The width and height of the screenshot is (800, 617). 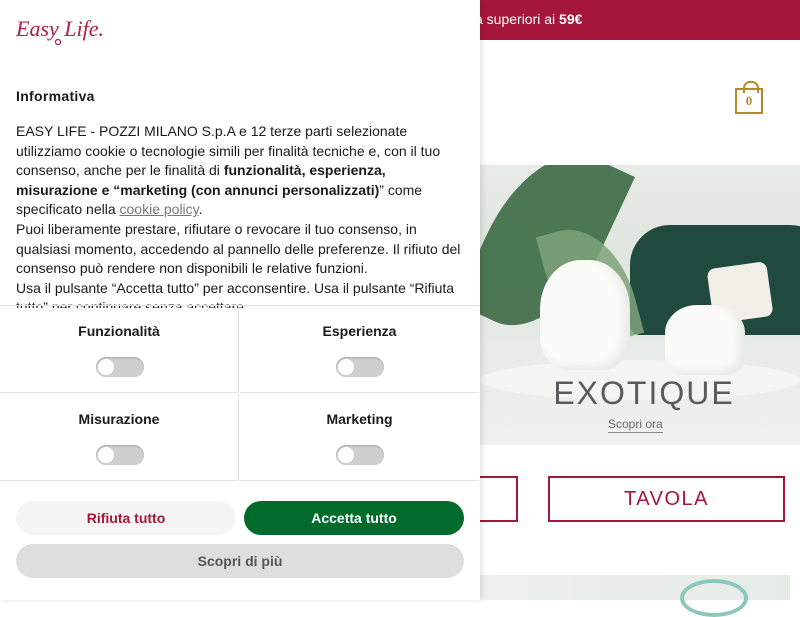 What do you see at coordinates (360, 455) in the screenshot?
I see `marketing-toggle` at bounding box center [360, 455].